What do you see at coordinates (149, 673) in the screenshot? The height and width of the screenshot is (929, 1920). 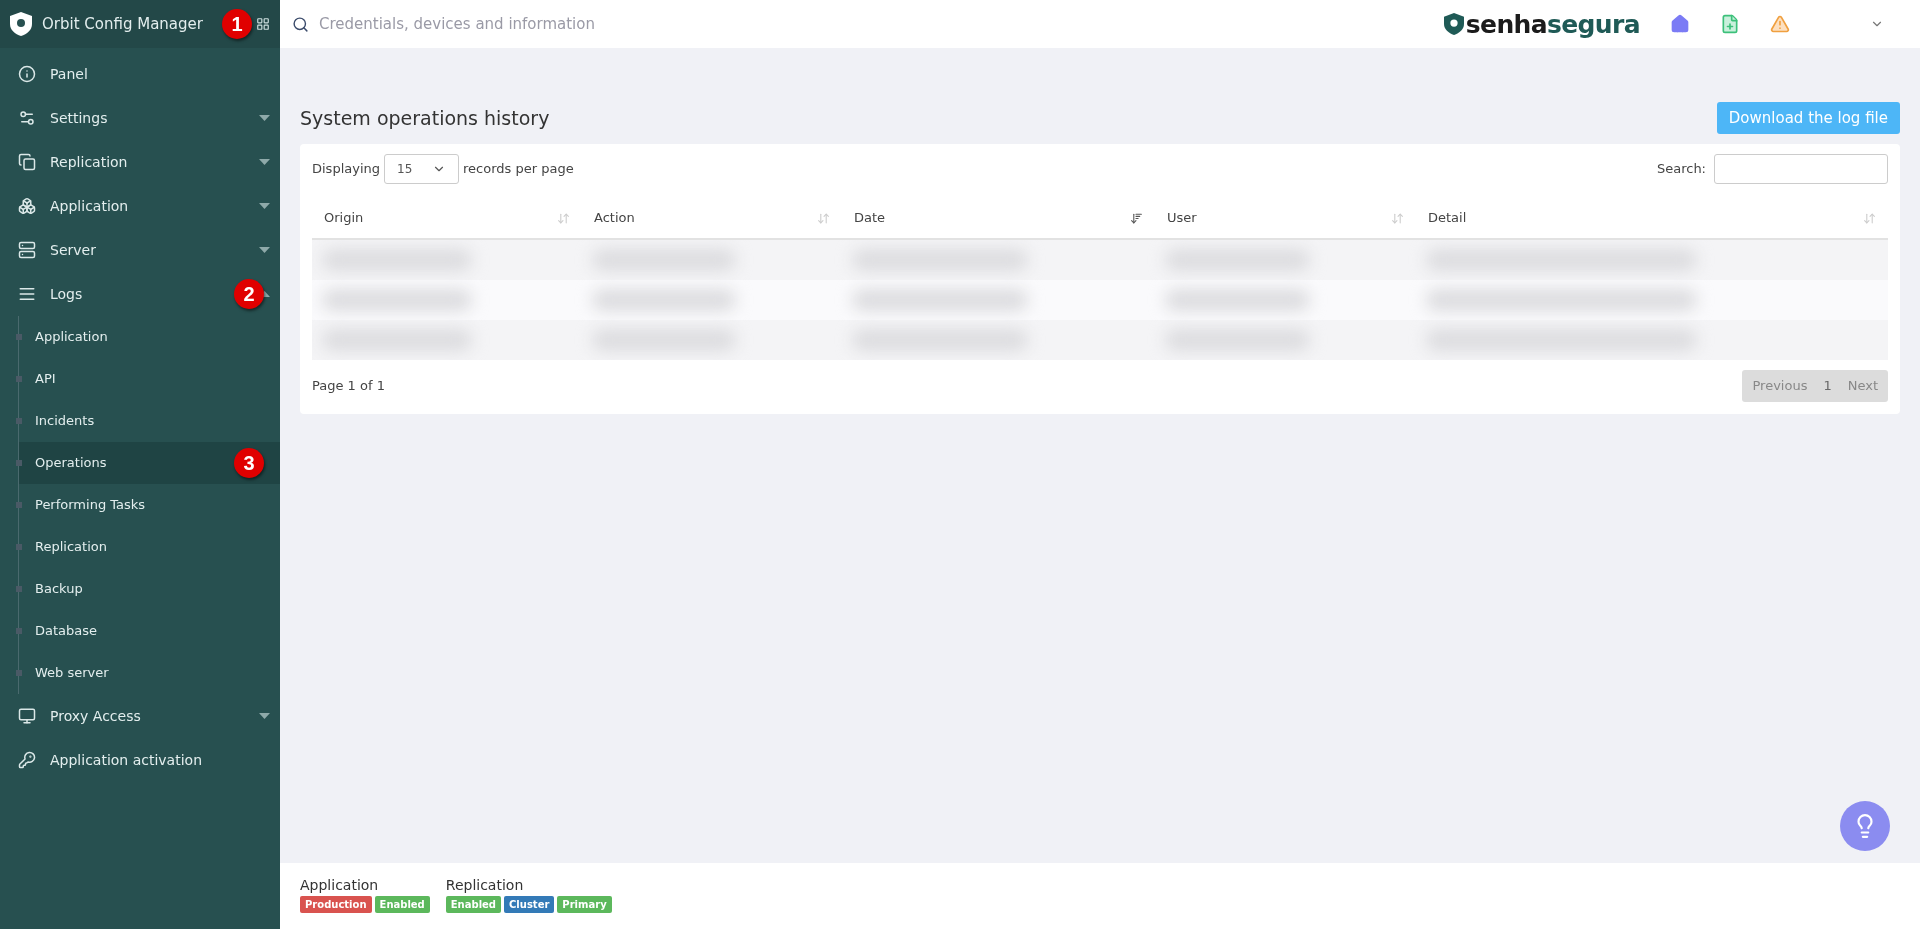 I see `submenu-item: Web server` at bounding box center [149, 673].